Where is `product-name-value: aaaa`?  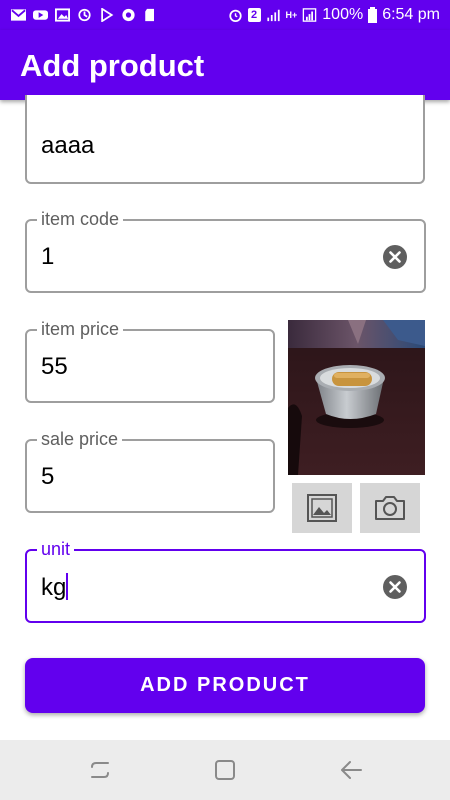
product-name-value: aaaa is located at coordinates (68, 145).